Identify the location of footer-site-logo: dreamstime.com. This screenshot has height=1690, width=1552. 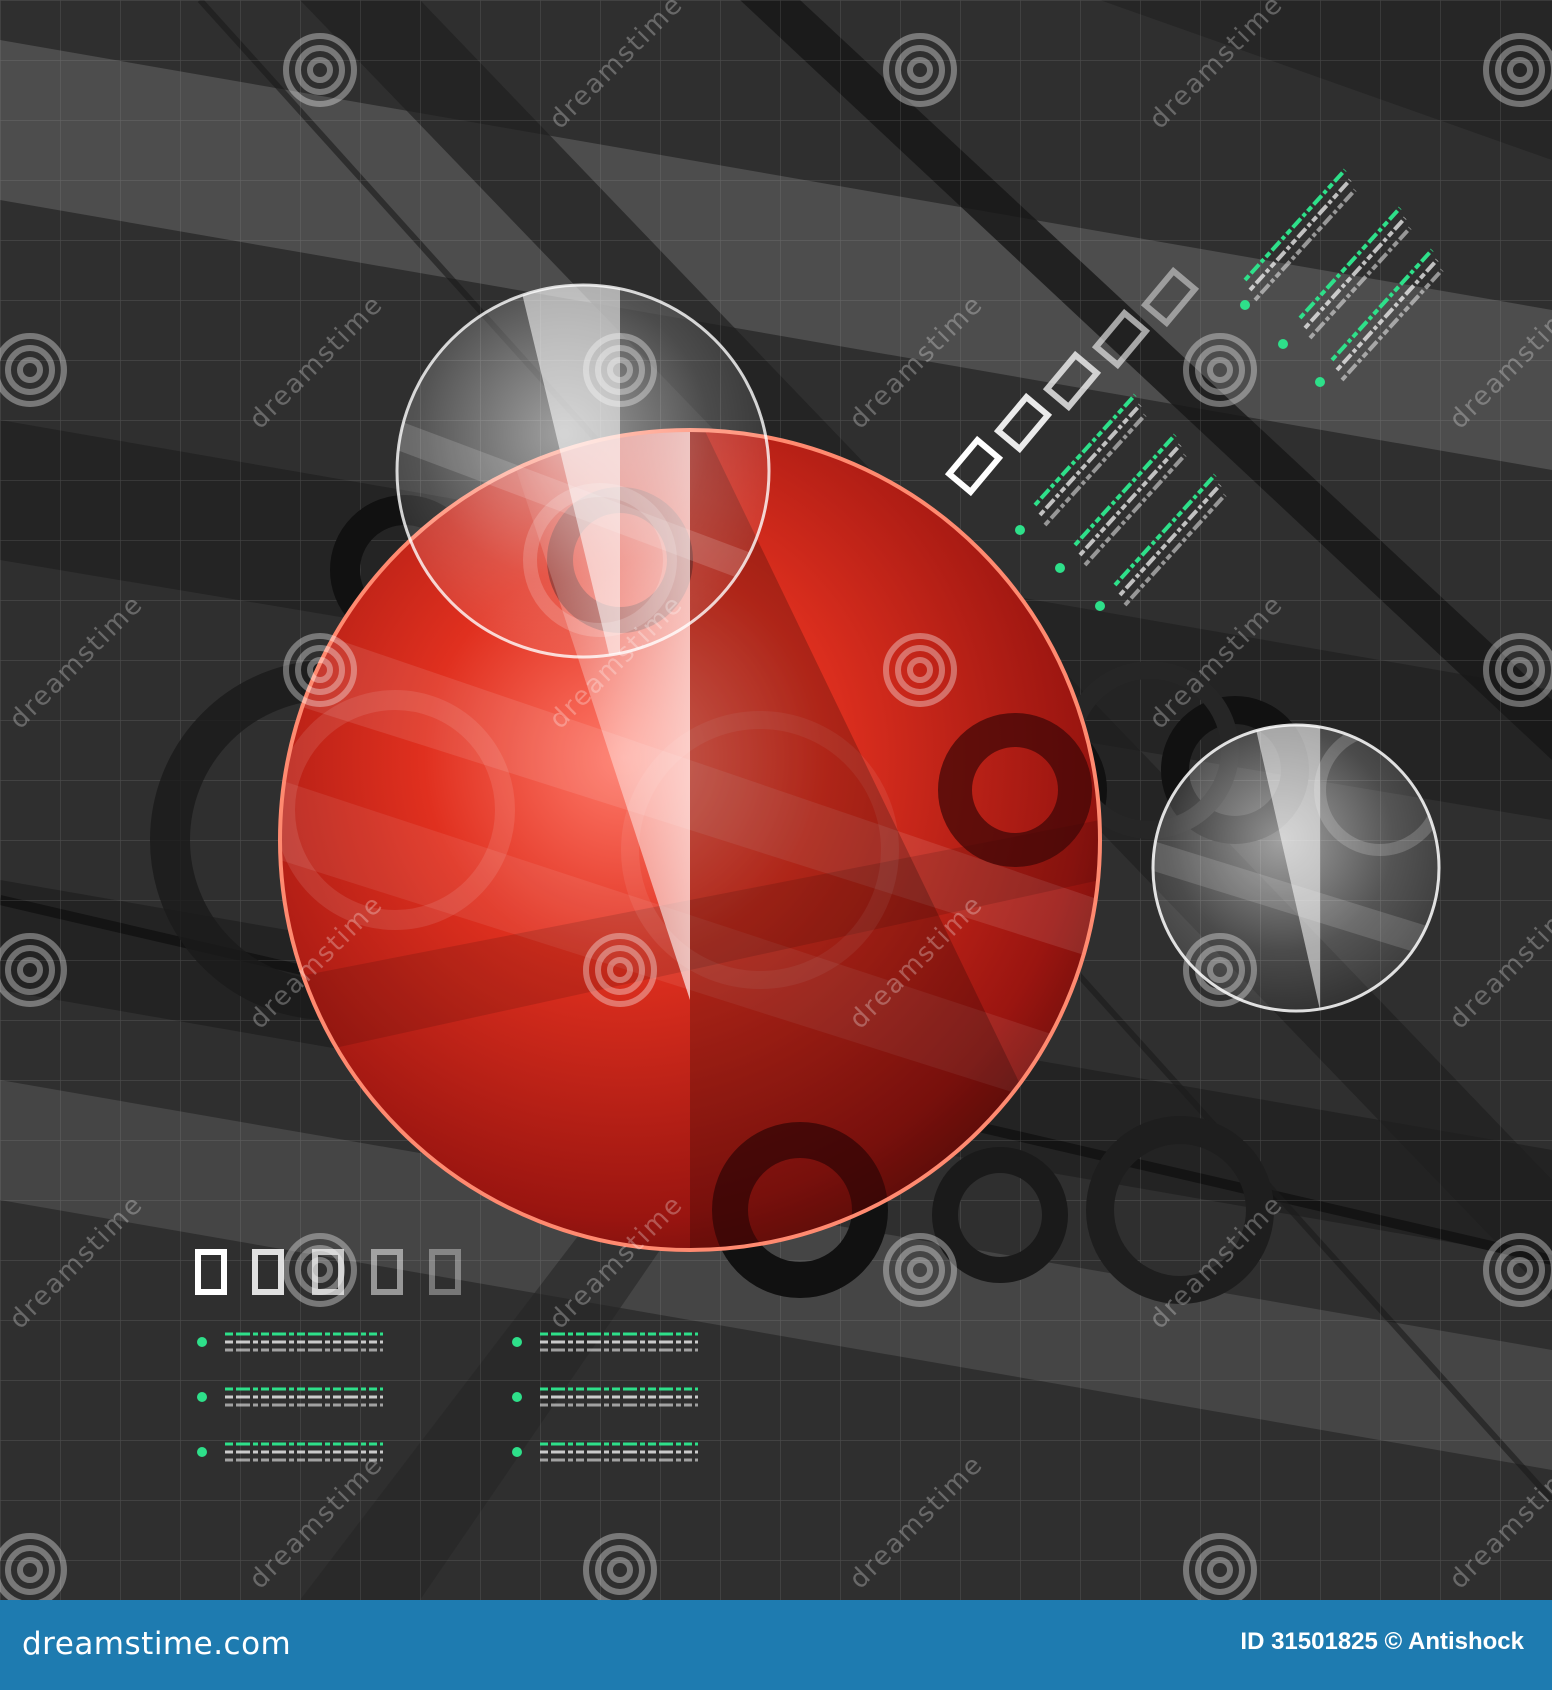
(156, 1644).